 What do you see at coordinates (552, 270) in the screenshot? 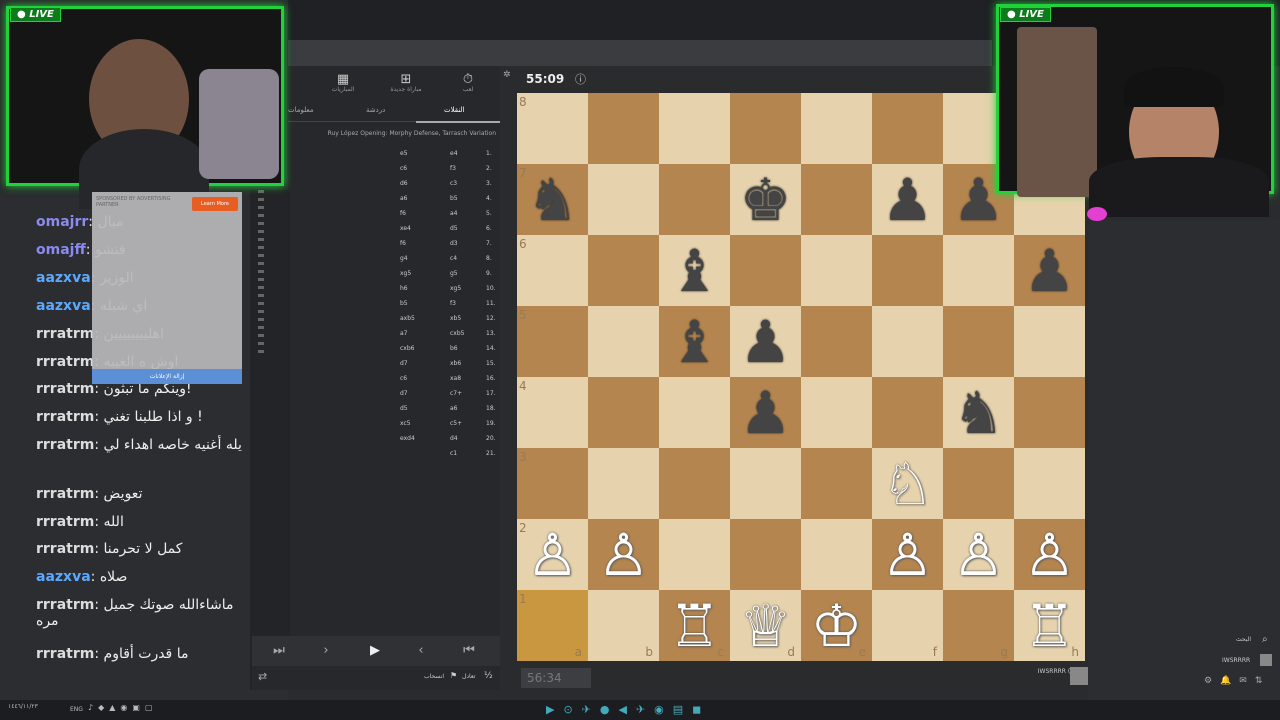
I see `square-a6: 6` at bounding box center [552, 270].